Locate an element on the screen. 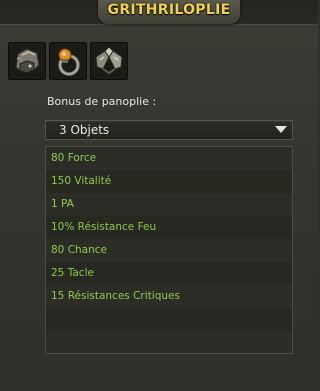 The width and height of the screenshot is (320, 391). bonus-text: 80 Chance is located at coordinates (79, 250).